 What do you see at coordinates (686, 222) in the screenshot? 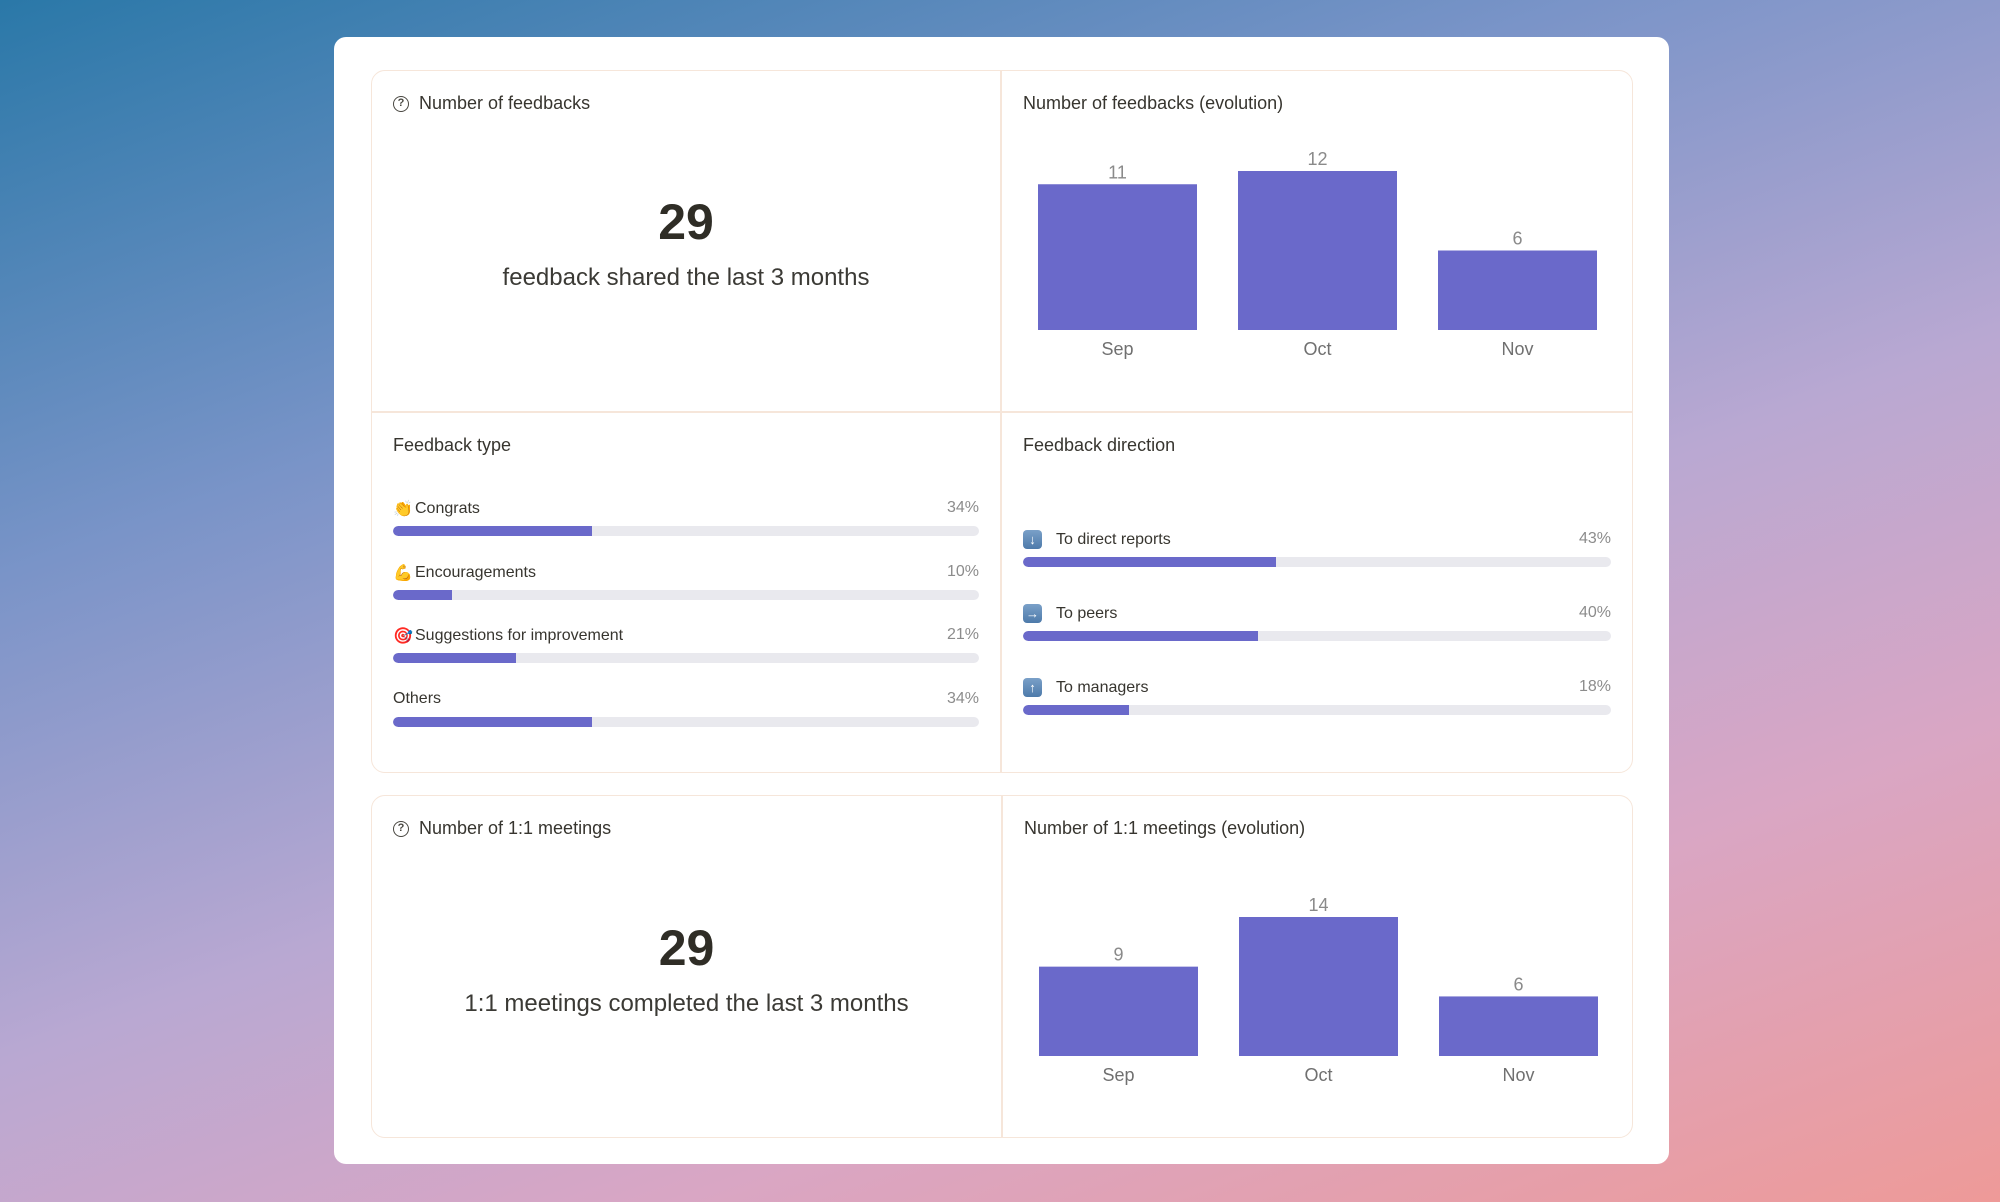
I see `feedback-count-value: 29` at bounding box center [686, 222].